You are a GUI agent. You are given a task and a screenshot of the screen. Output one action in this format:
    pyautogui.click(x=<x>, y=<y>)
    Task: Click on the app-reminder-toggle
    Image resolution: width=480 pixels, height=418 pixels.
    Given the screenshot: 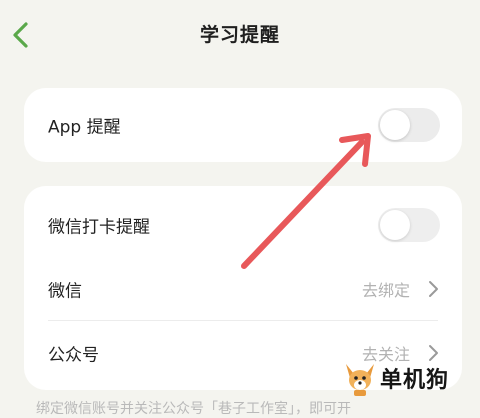 What is the action you would take?
    pyautogui.click(x=409, y=125)
    